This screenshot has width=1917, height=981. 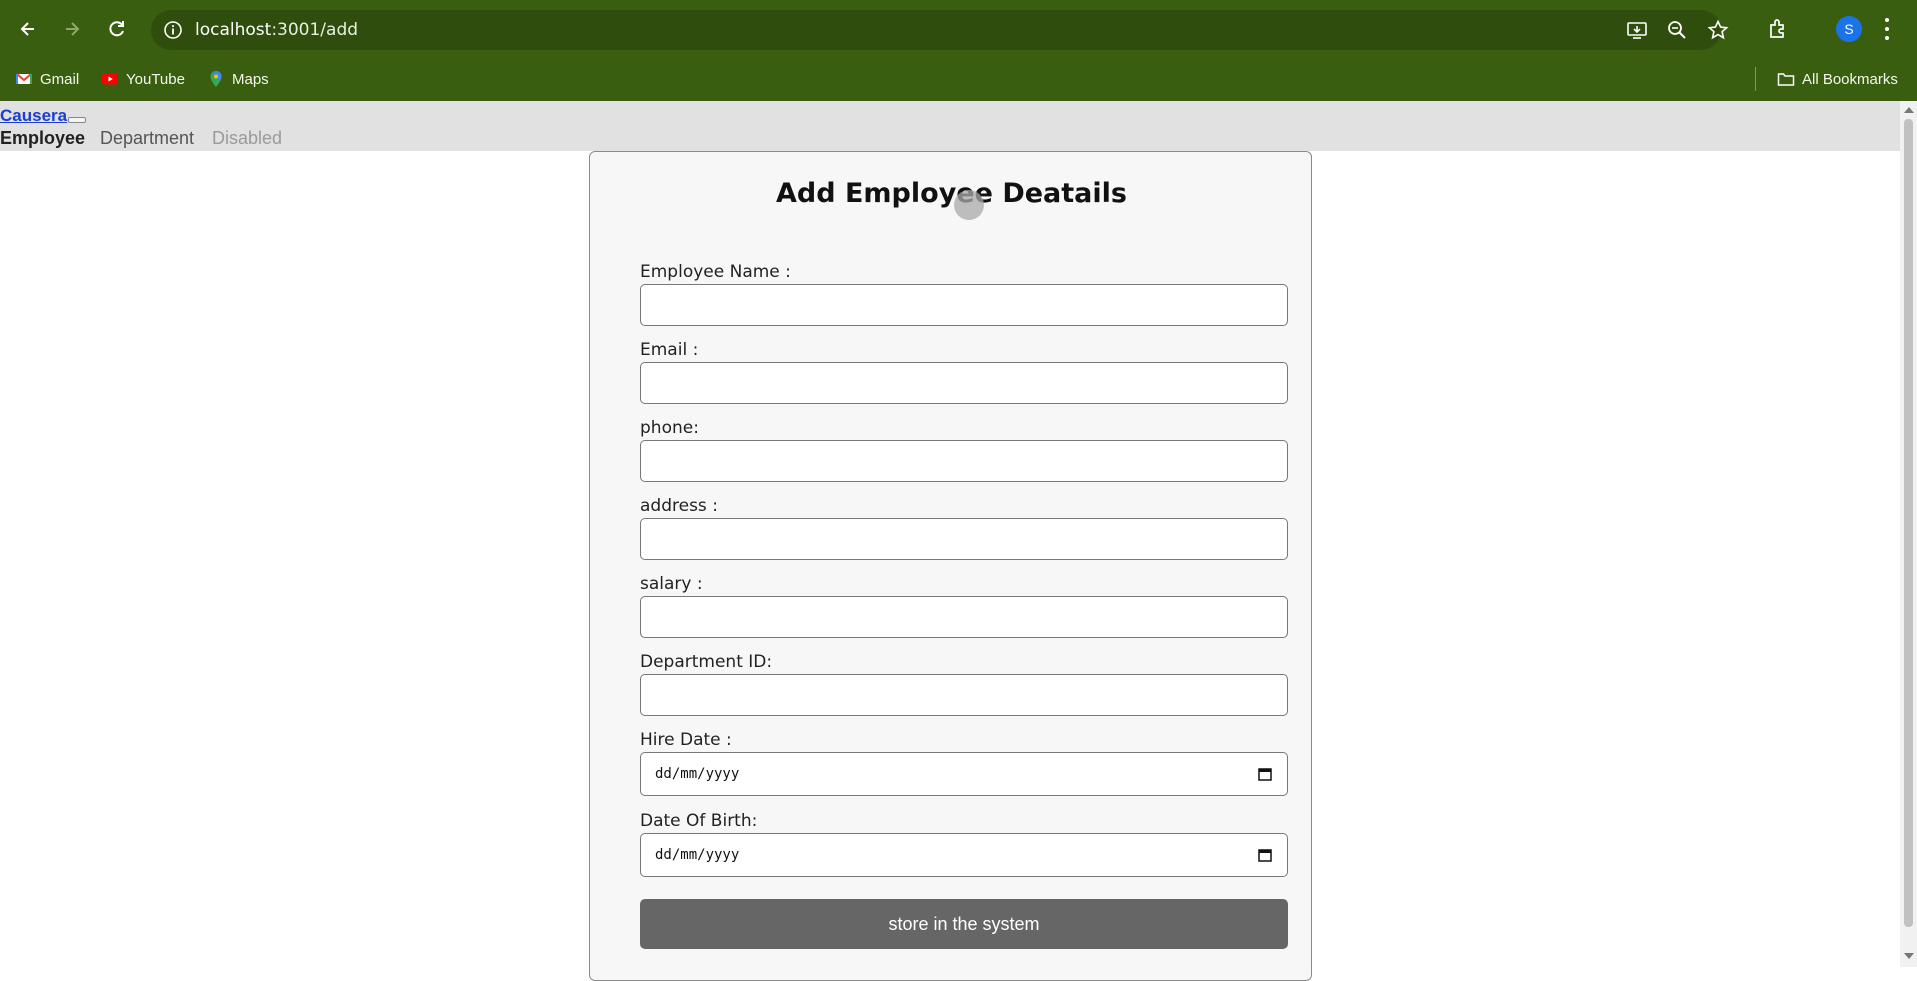 What do you see at coordinates (950, 126) in the screenshot?
I see `app-navbar: Causera Employee Department Disabled` at bounding box center [950, 126].